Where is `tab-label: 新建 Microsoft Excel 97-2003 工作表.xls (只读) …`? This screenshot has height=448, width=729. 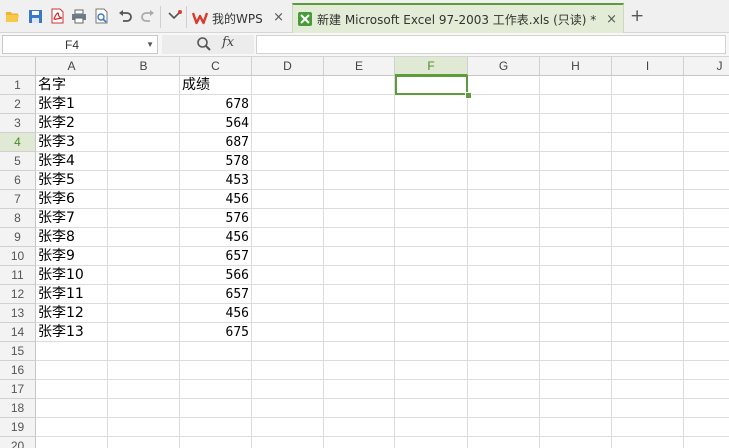 tab-label: 新建 Microsoft Excel 97-2003 工作表.xls (只读) … is located at coordinates (457, 19).